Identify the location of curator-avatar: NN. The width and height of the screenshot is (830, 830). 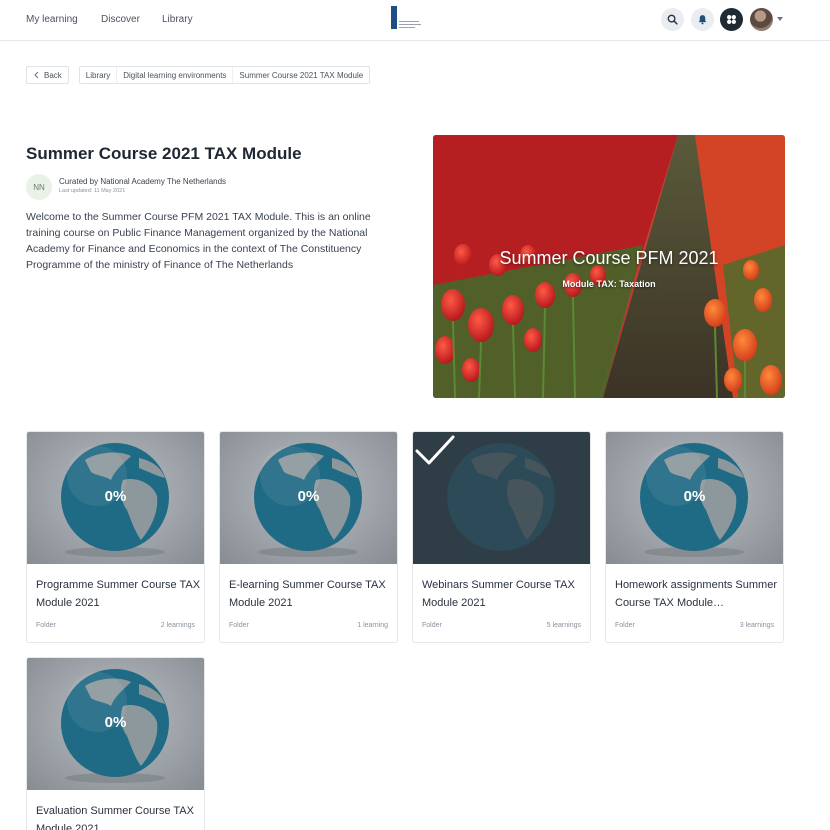
(39, 187).